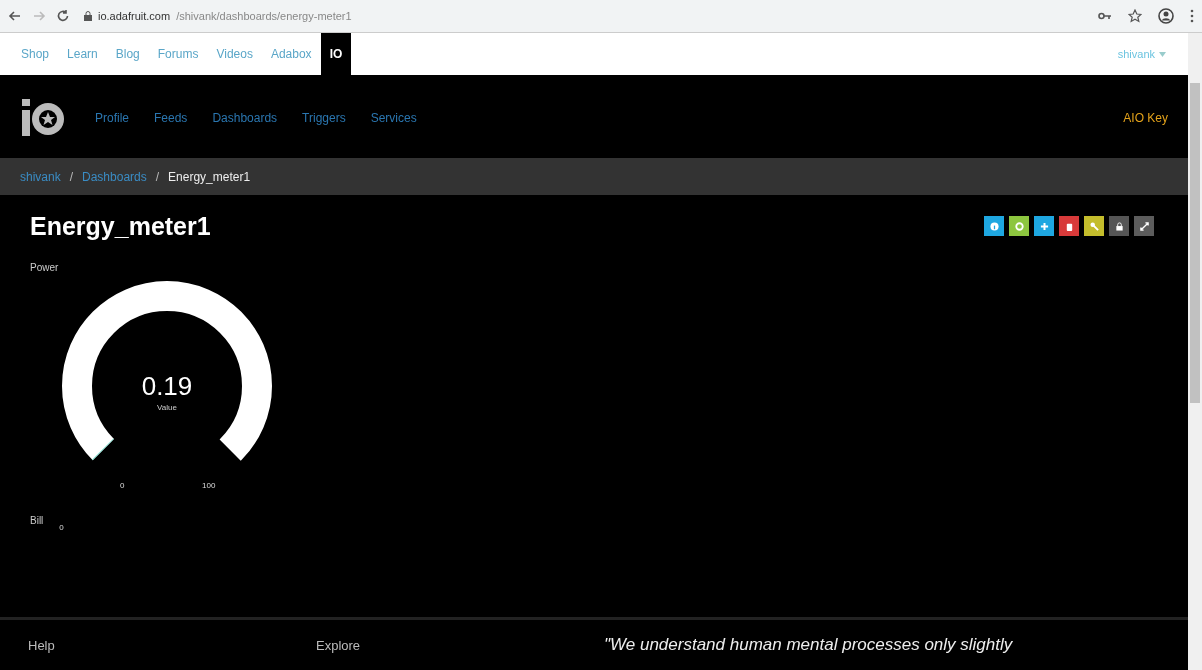 This screenshot has width=1202, height=670. What do you see at coordinates (808, 645) in the screenshot?
I see `footer-quote: "We understand human mental processes only slightly` at bounding box center [808, 645].